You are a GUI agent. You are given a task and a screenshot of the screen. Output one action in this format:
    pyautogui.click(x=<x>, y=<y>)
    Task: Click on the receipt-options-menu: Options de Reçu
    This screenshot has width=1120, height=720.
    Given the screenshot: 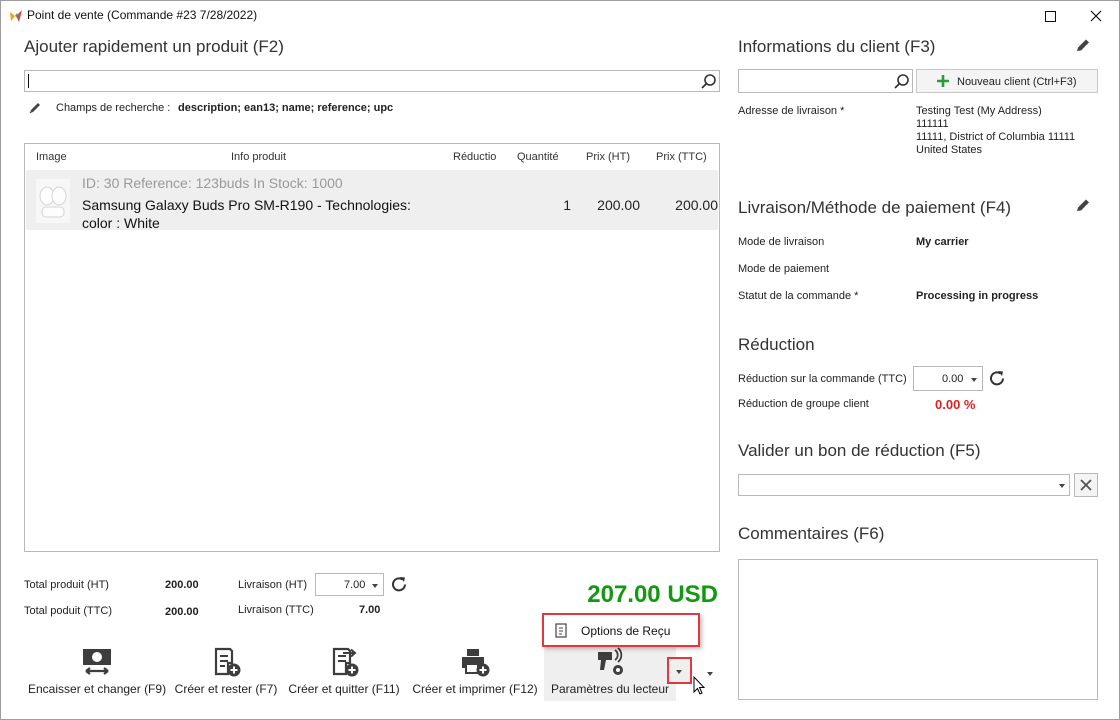 What is the action you would take?
    pyautogui.click(x=621, y=630)
    